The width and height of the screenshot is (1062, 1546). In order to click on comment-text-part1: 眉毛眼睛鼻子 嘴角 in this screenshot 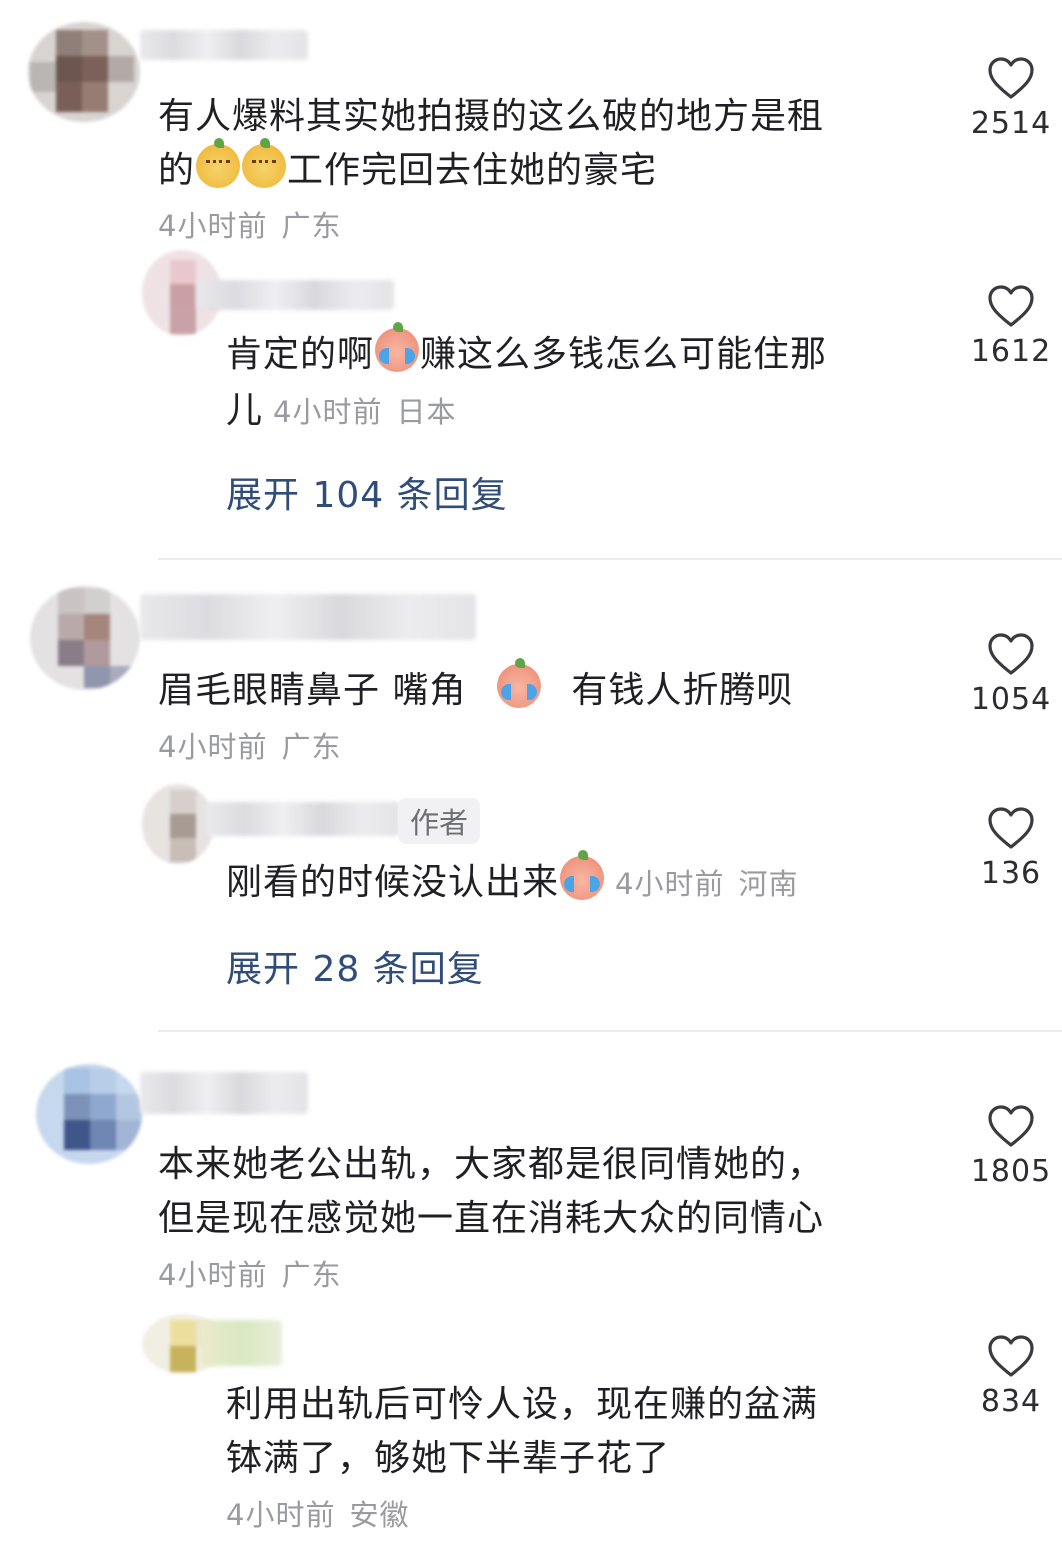, I will do `click(312, 690)`.